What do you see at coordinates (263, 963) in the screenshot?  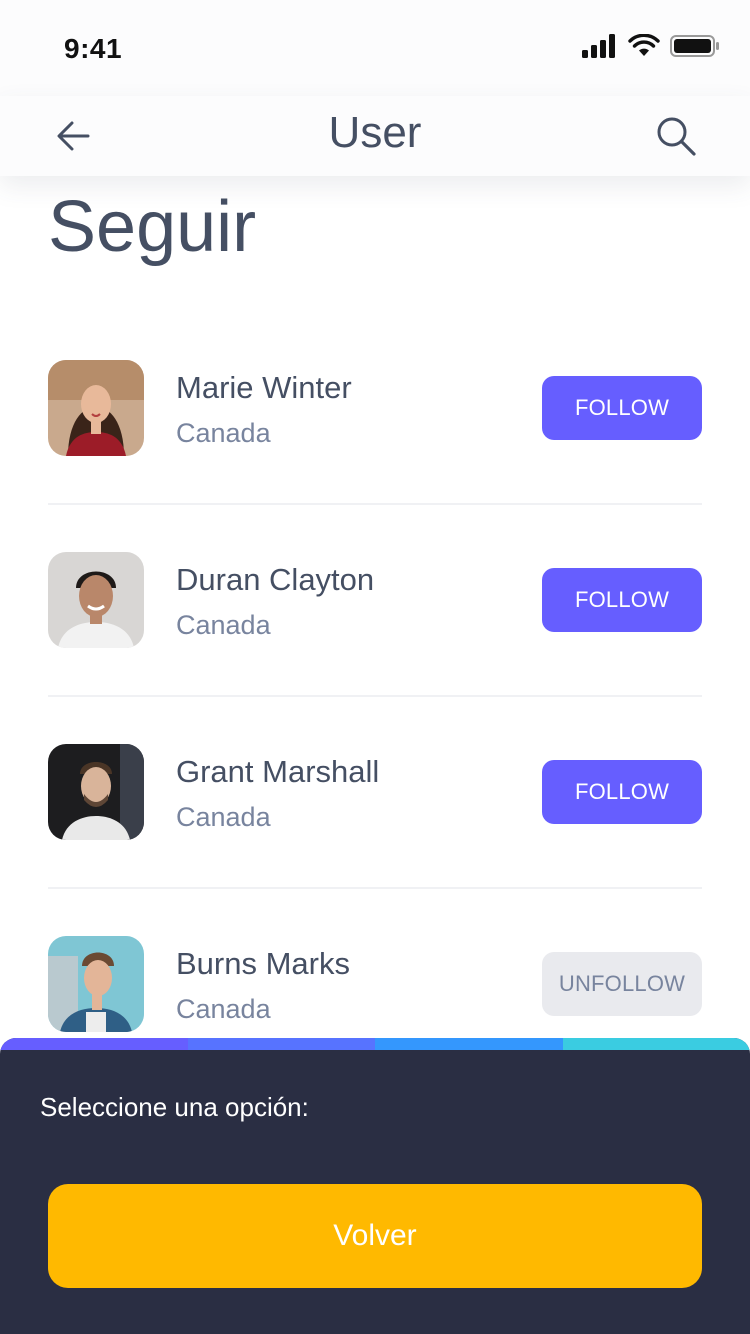 I see `user-name: Burns Marks` at bounding box center [263, 963].